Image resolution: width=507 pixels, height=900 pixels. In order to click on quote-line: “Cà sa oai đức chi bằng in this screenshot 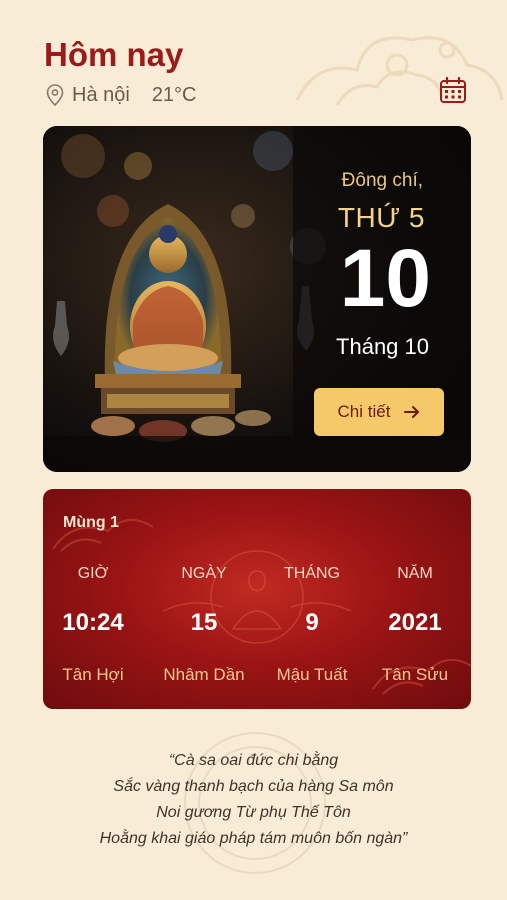, I will do `click(253, 760)`.